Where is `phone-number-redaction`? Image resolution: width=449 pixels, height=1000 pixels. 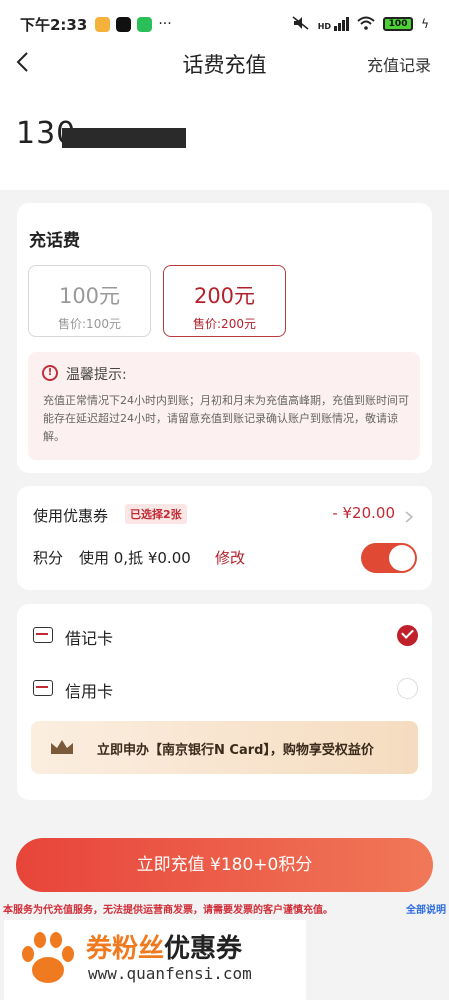 phone-number-redaction is located at coordinates (124, 138).